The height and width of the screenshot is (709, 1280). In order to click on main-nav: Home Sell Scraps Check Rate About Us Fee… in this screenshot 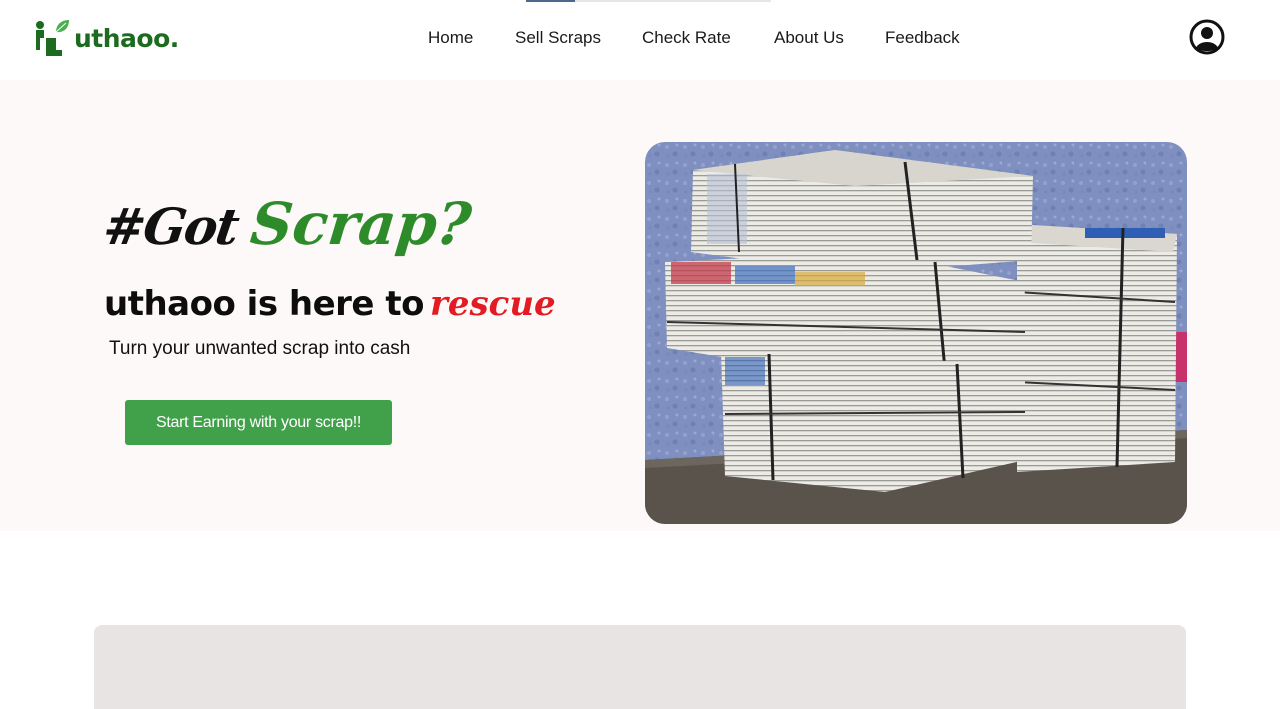, I will do `click(640, 40)`.